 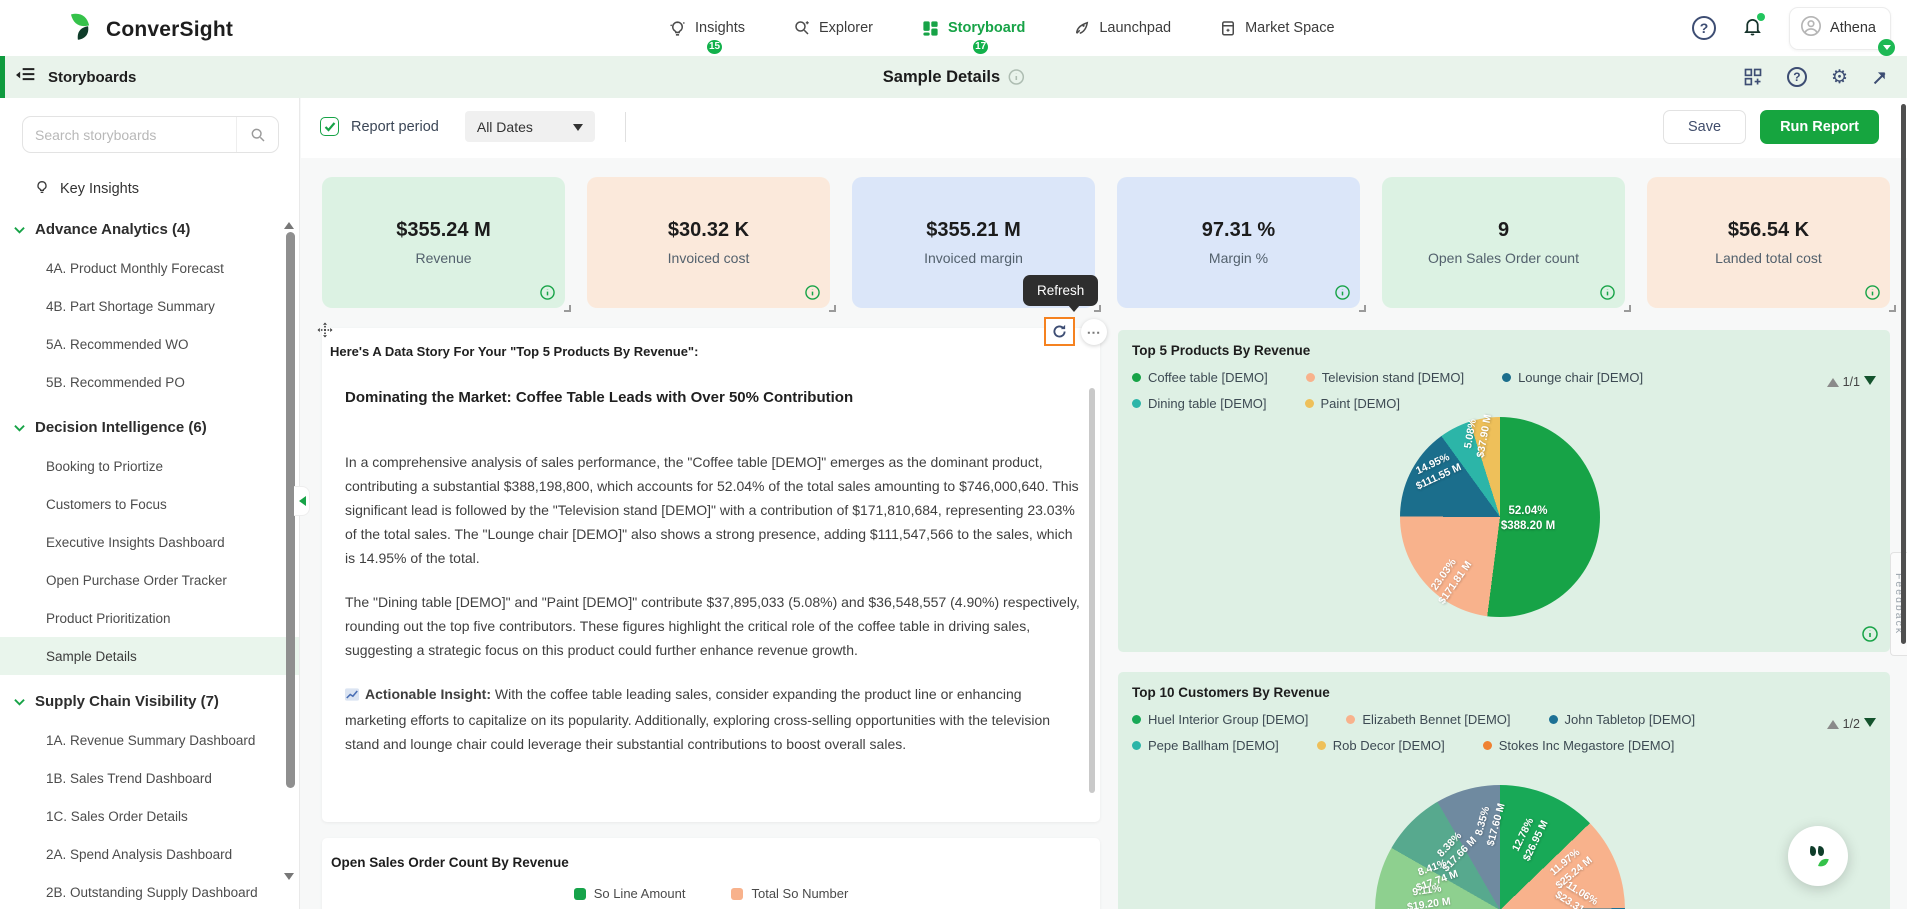 I want to click on save-button: Save, so click(x=1705, y=127).